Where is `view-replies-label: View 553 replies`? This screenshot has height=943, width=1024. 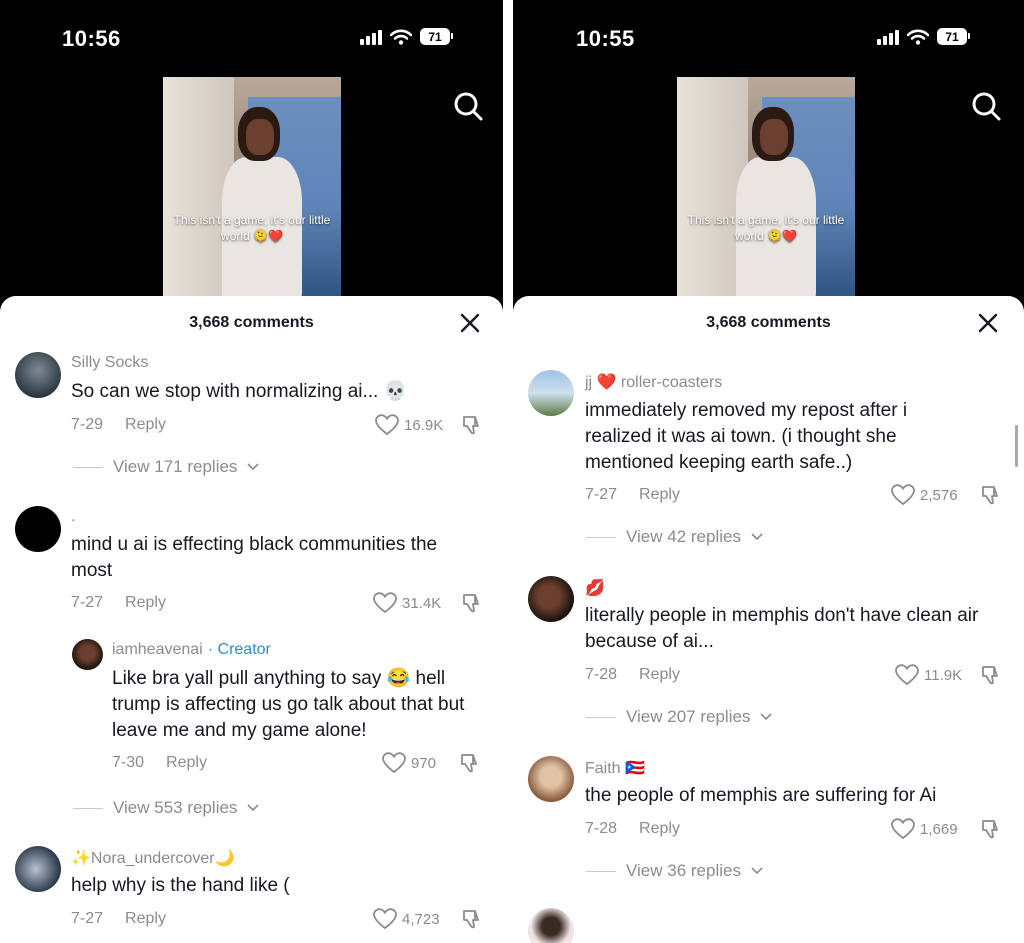
view-replies-label: View 553 replies is located at coordinates (175, 807).